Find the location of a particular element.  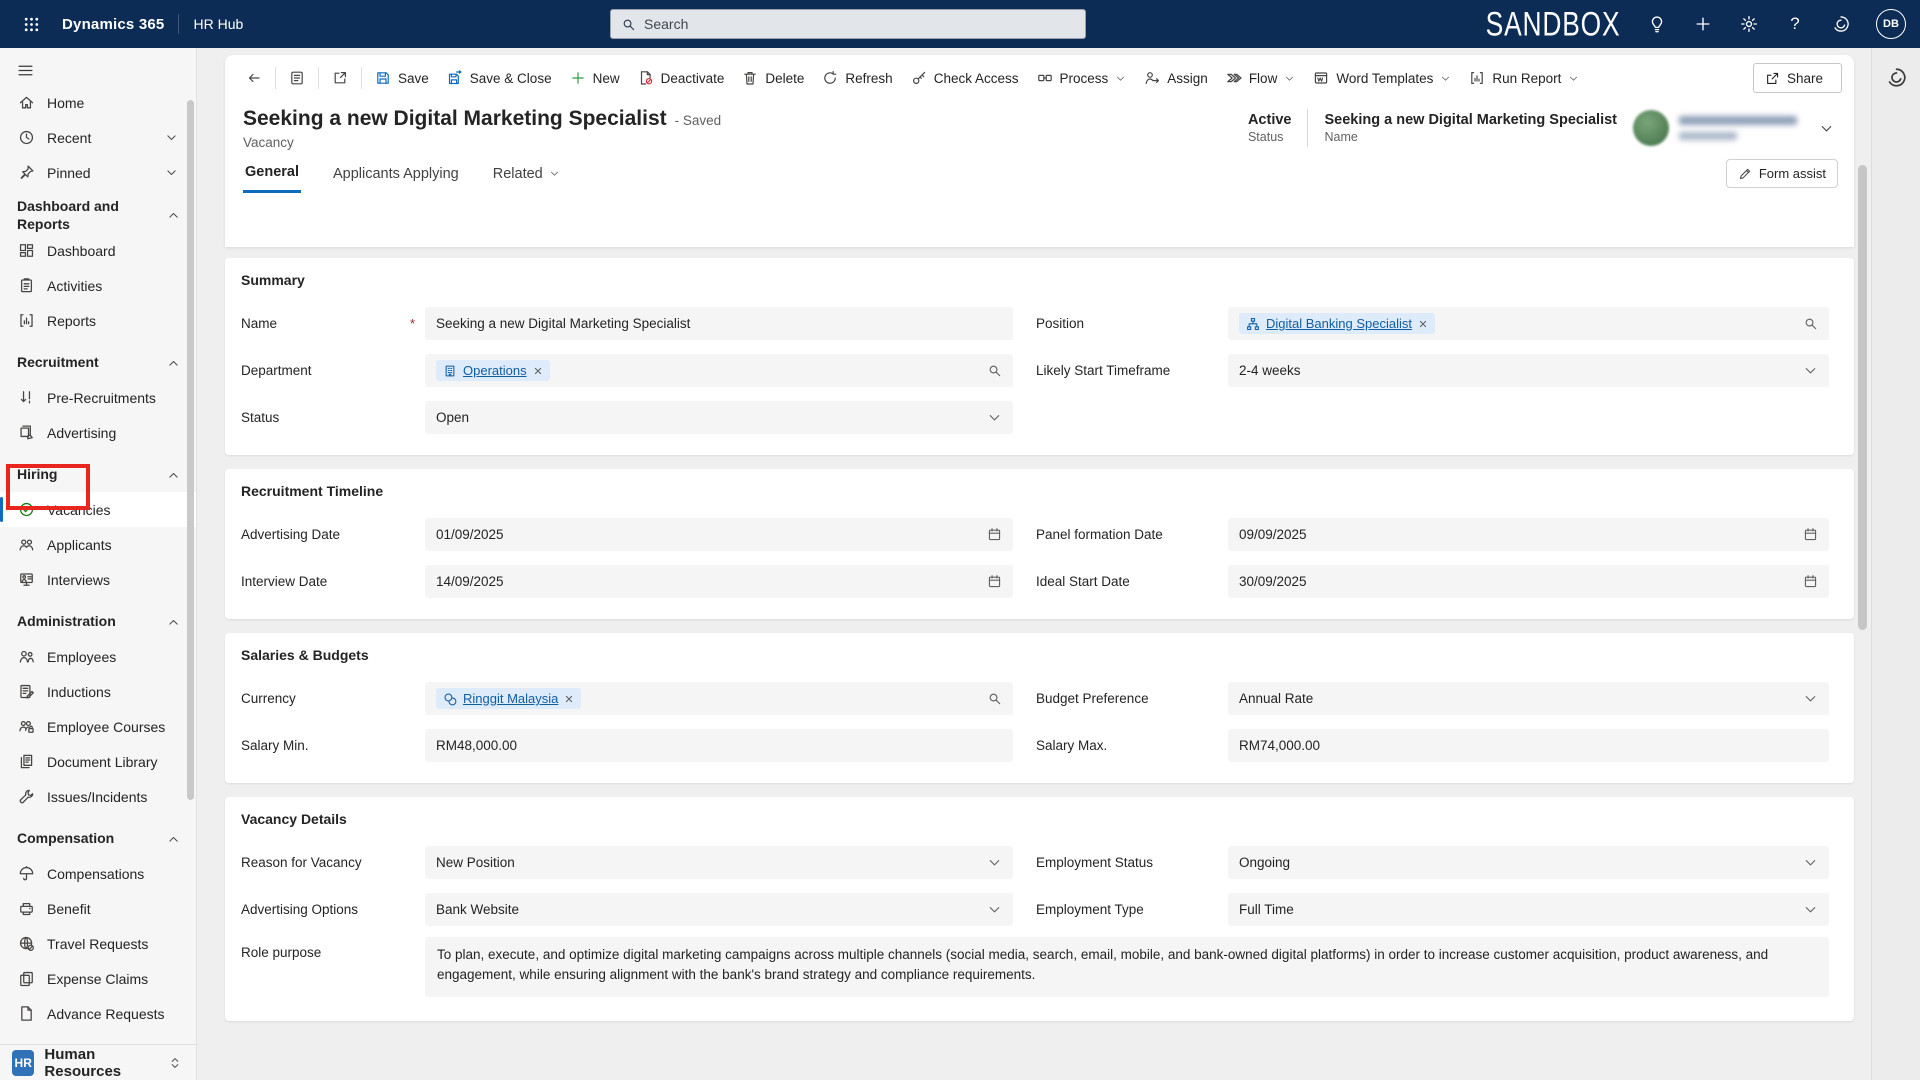

new-button: New is located at coordinates (595, 78).